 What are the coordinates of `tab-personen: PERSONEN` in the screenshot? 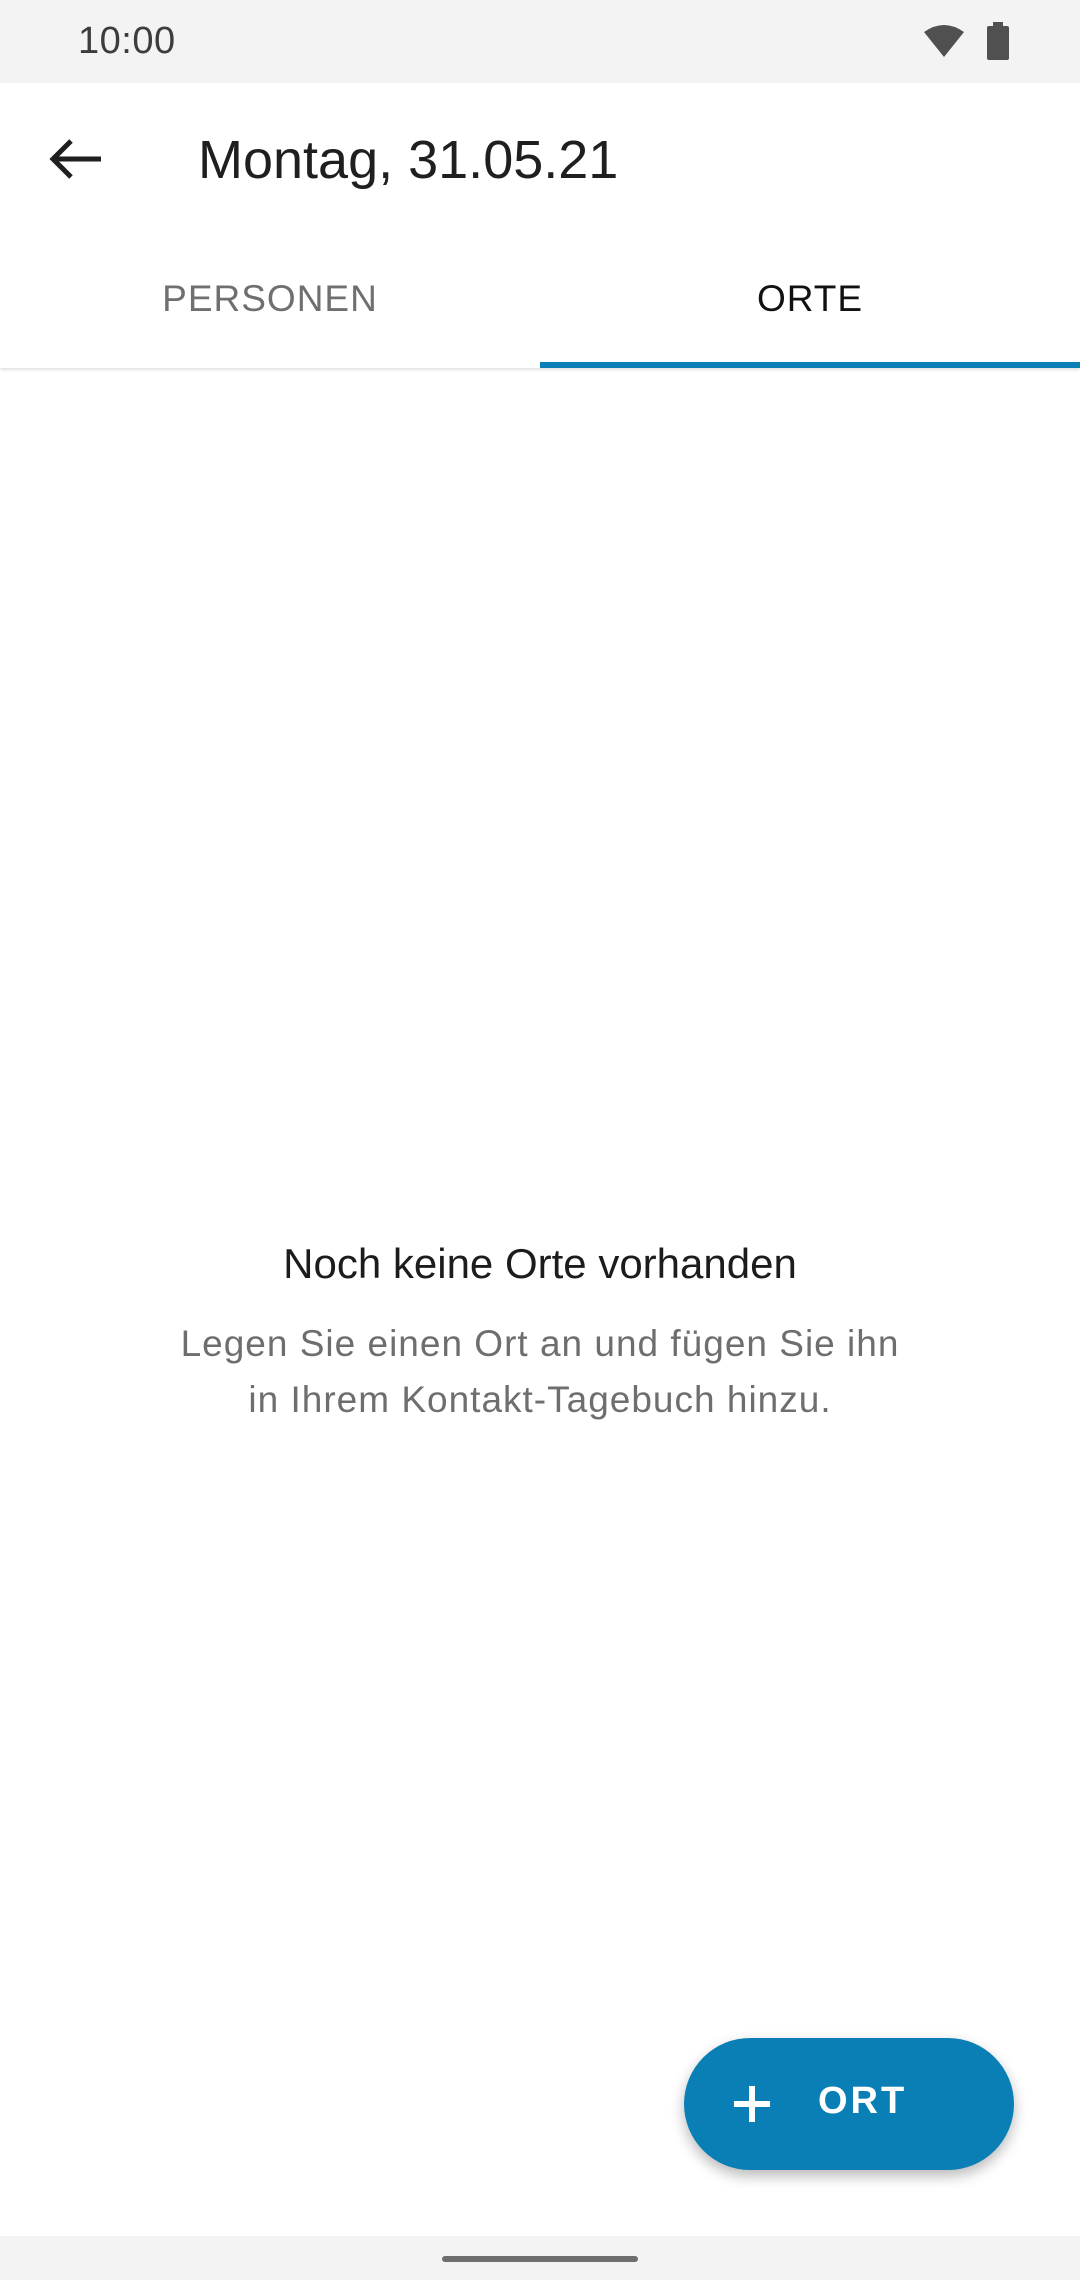 It's located at (270, 303).